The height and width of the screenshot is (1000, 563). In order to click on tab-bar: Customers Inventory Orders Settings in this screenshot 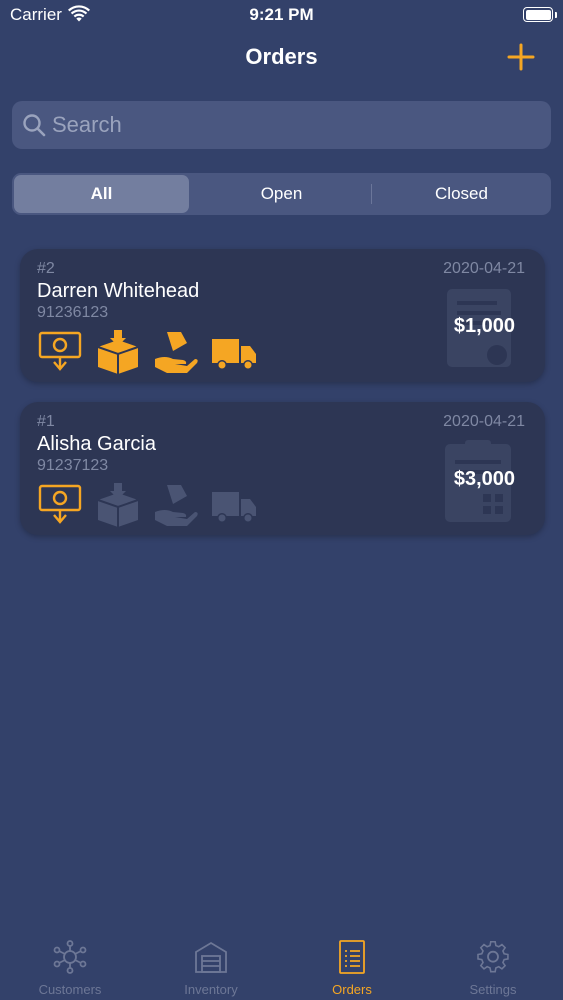, I will do `click(281, 965)`.